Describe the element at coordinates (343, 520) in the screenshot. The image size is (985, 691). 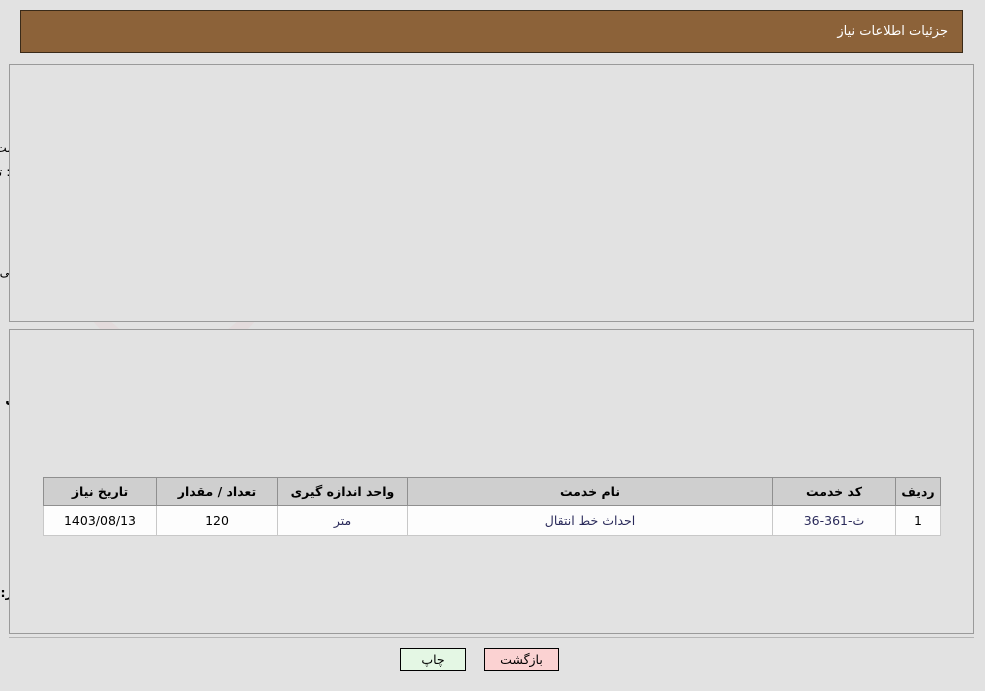
I see `cell-unit: متر` at that location.